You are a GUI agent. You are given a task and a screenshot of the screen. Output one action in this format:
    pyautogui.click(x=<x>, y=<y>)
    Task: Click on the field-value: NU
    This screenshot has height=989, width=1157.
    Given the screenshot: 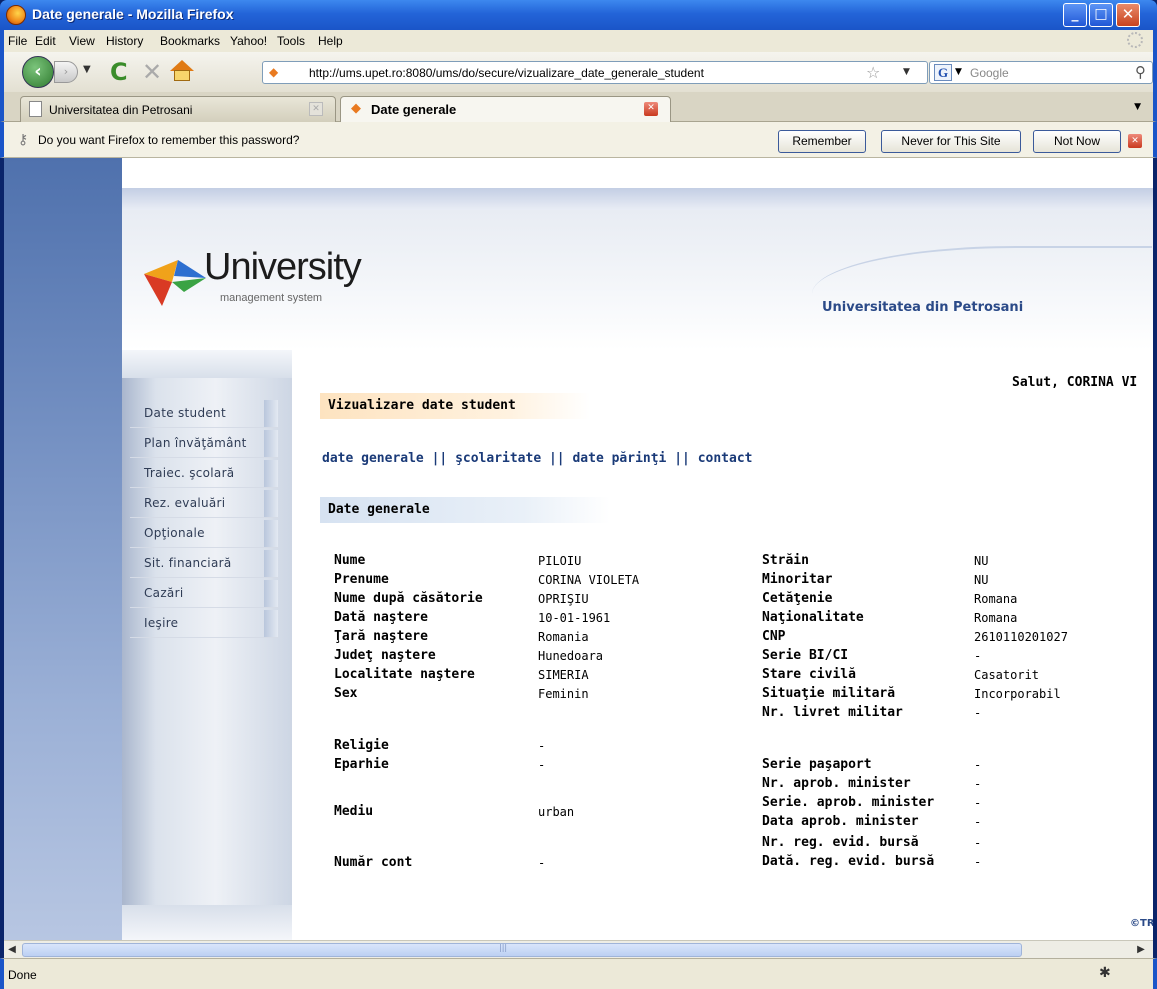 What is the action you would take?
    pyautogui.click(x=981, y=580)
    